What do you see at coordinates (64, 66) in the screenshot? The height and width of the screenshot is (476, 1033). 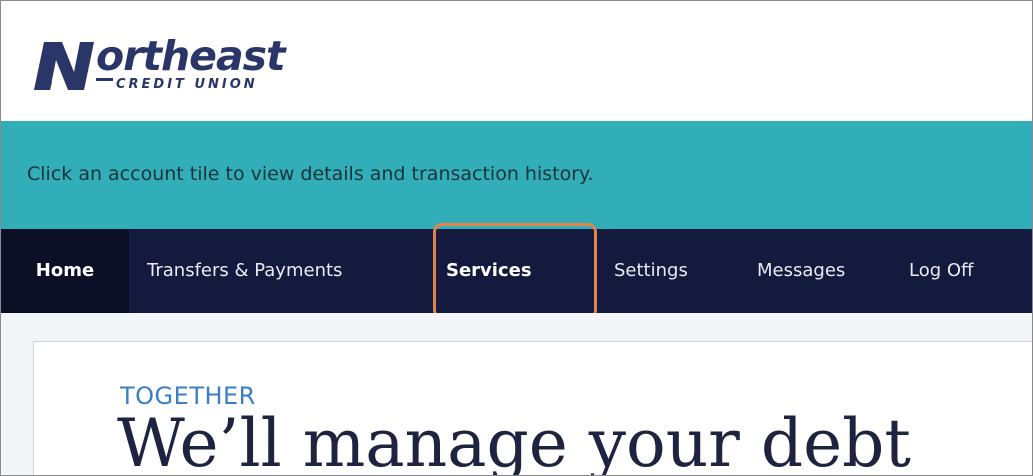 I see `logo-n-mark-icon` at bounding box center [64, 66].